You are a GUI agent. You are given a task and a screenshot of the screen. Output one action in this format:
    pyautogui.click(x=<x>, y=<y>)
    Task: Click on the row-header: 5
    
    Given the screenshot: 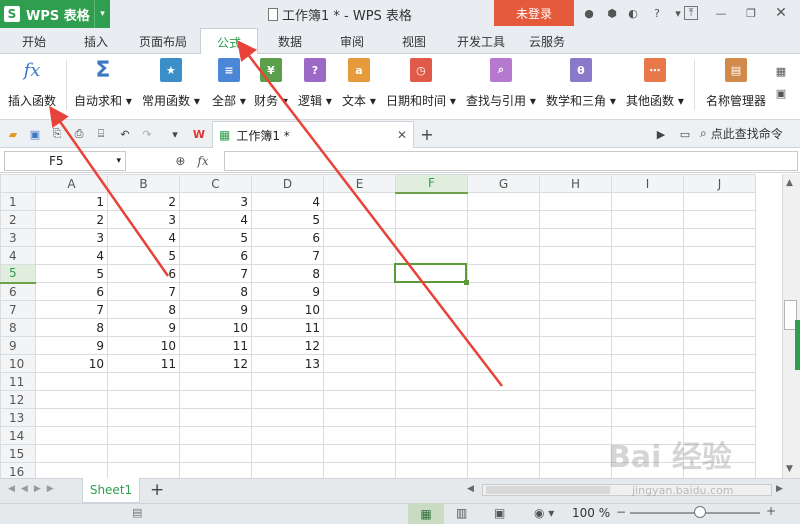 What is the action you would take?
    pyautogui.click(x=18, y=274)
    